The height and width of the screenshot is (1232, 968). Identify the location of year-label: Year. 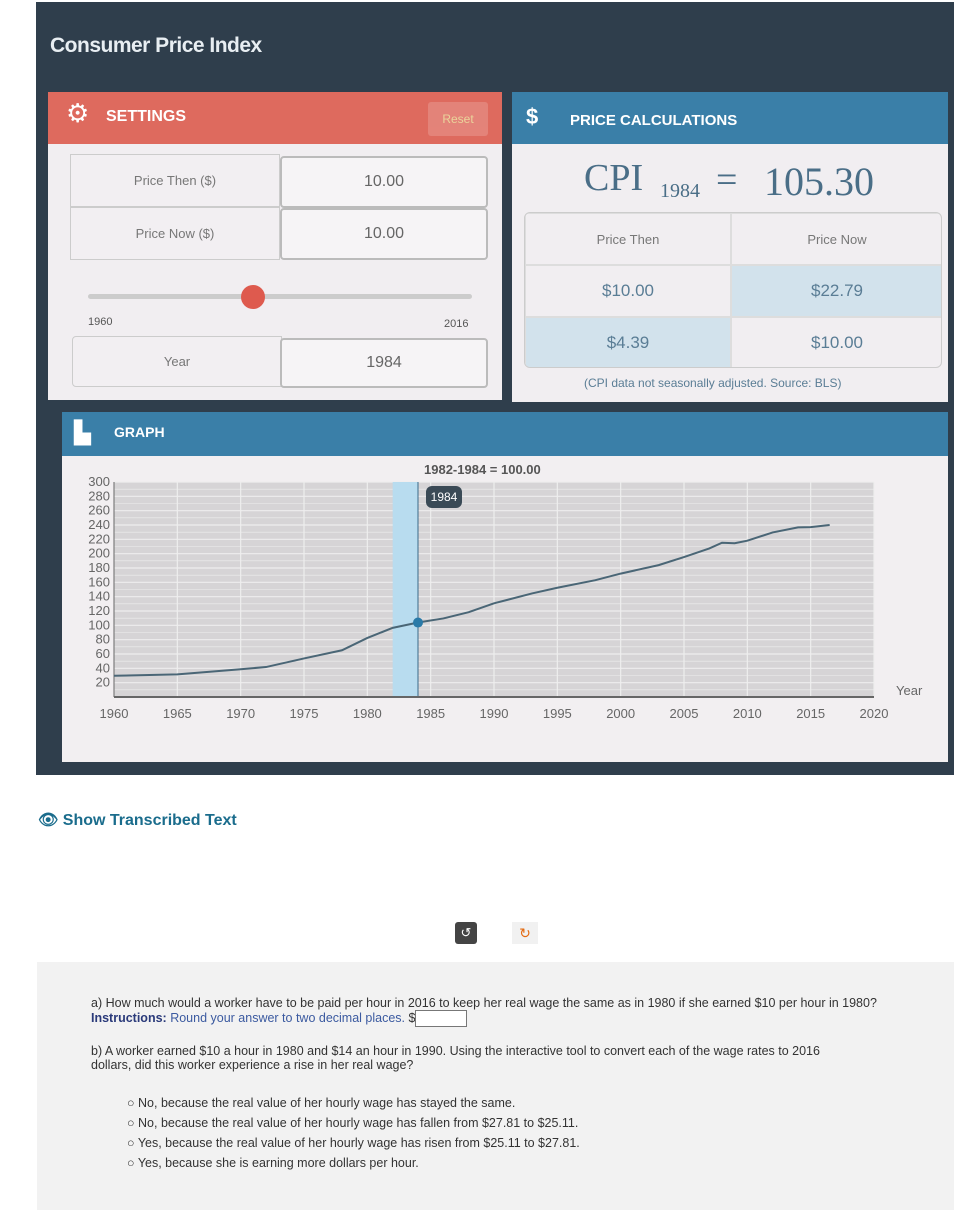
(177, 361).